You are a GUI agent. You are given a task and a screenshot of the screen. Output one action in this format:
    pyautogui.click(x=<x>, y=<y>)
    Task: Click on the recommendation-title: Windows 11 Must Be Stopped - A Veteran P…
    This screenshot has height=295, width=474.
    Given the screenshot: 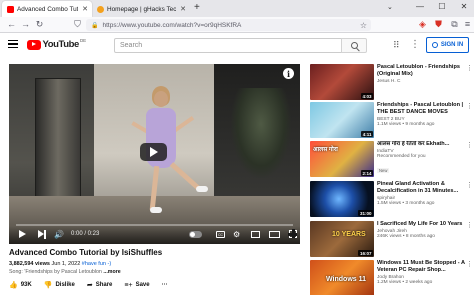 What is the action you would take?
    pyautogui.click(x=421, y=267)
    